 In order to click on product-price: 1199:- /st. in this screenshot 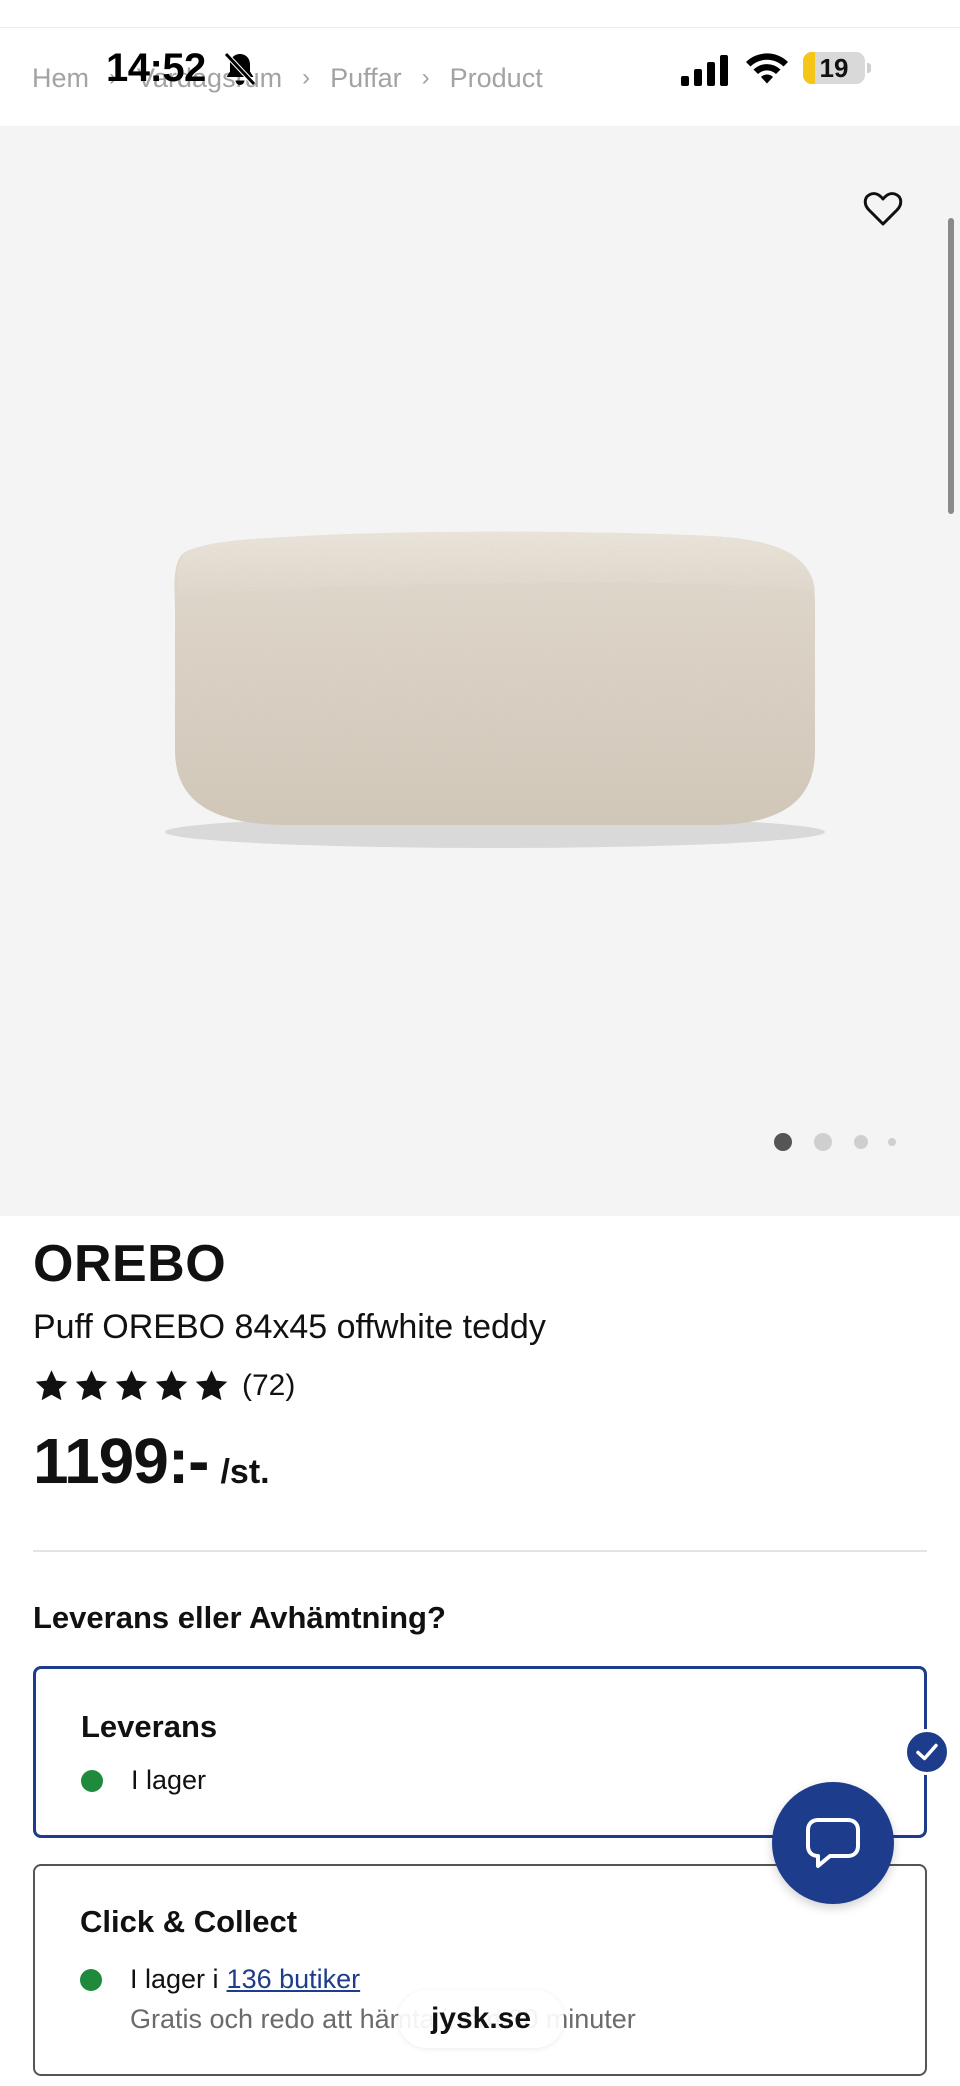, I will do `click(151, 1460)`.